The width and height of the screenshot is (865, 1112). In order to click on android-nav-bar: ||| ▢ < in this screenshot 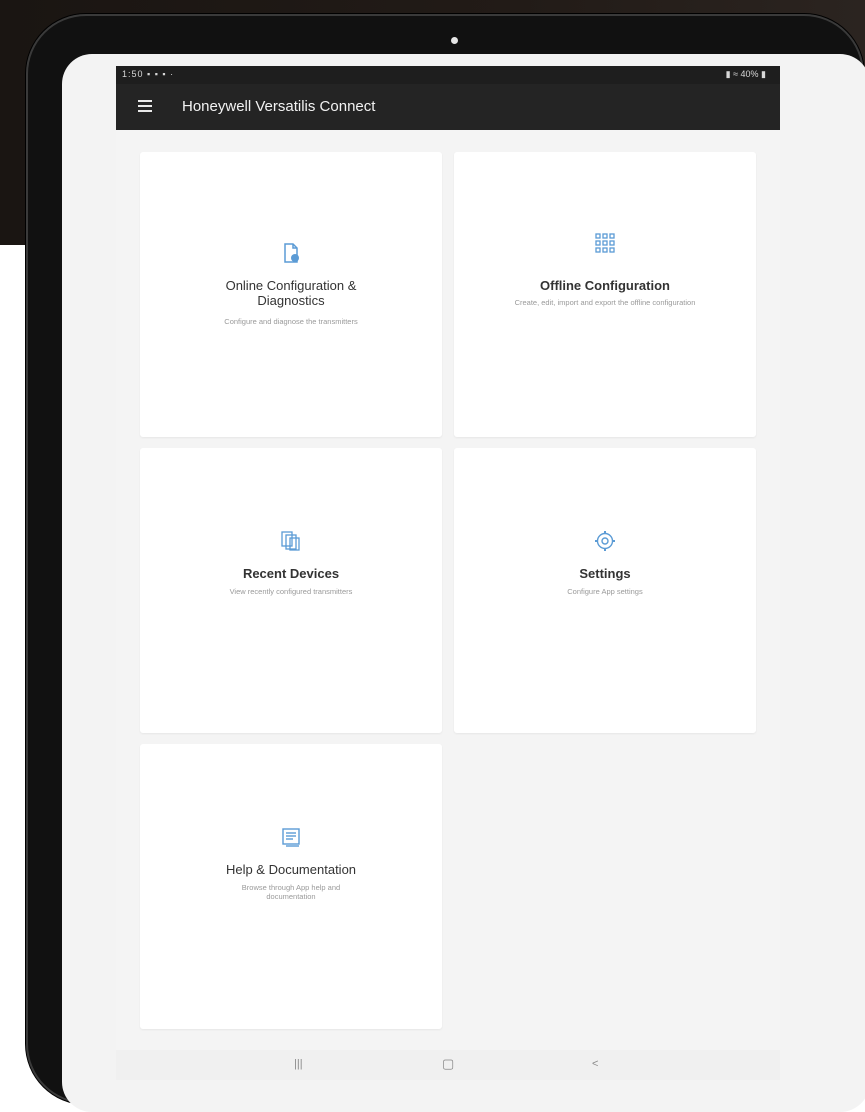, I will do `click(448, 1065)`.